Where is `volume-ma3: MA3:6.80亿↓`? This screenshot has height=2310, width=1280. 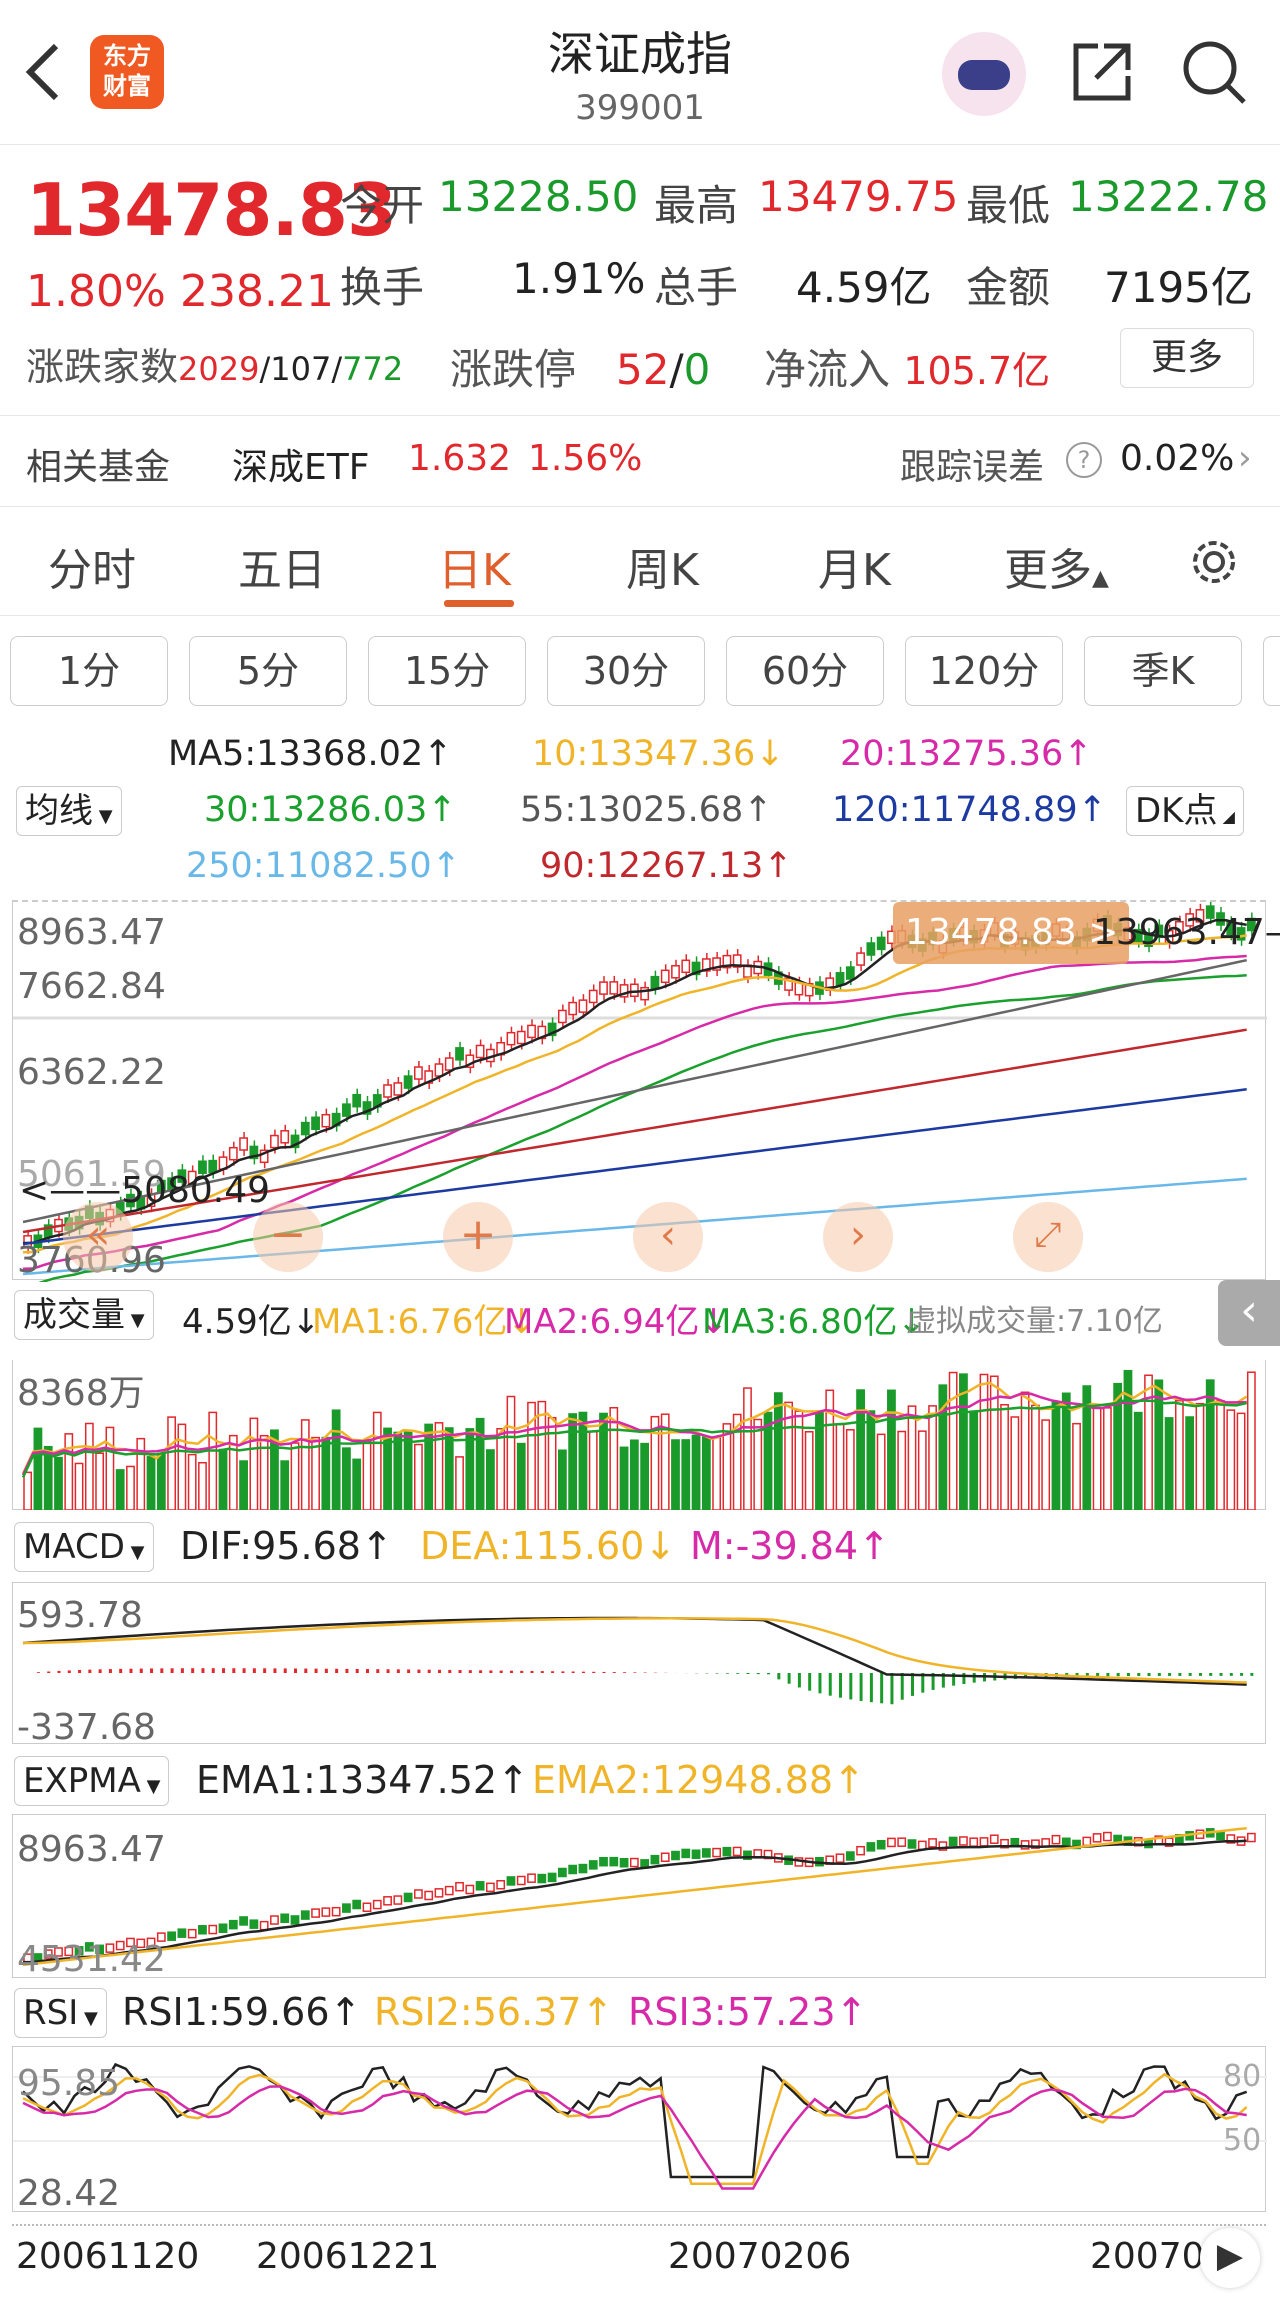 volume-ma3: MA3:6.80亿↓ is located at coordinates (814, 1322).